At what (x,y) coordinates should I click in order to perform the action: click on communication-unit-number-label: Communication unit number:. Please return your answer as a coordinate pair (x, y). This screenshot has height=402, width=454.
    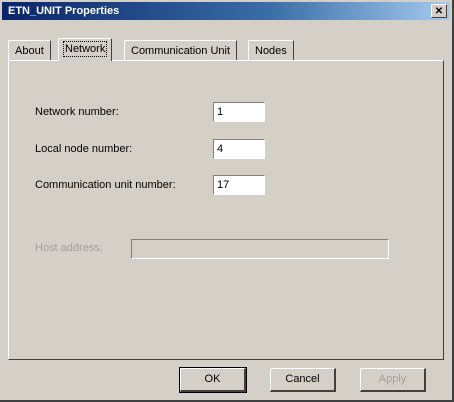
    Looking at the image, I should click on (105, 185).